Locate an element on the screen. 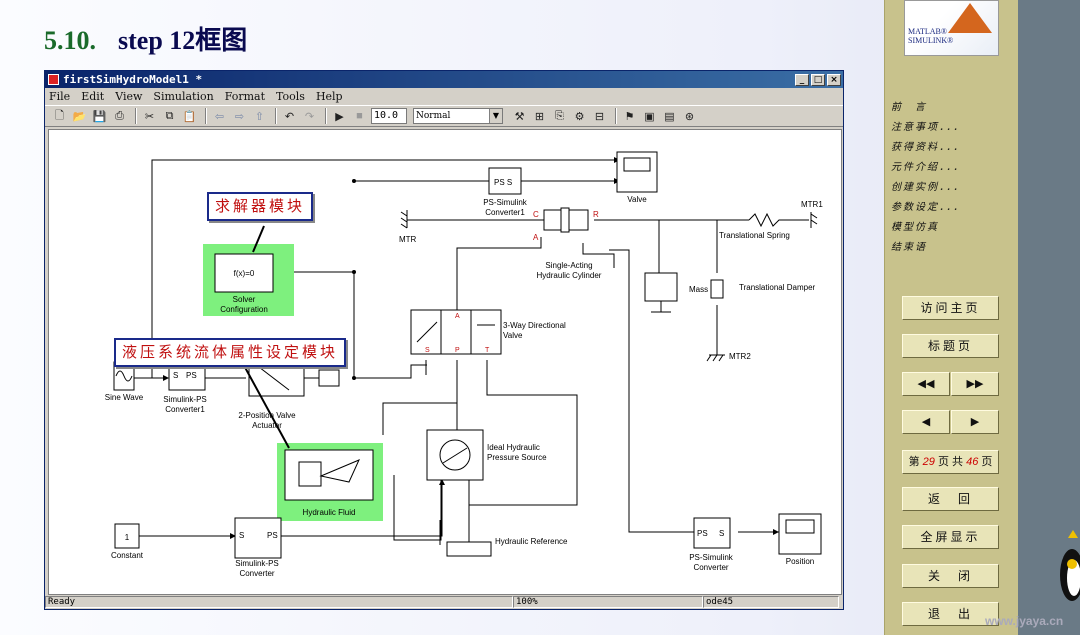  back-icon: ⇦ is located at coordinates (219, 116).